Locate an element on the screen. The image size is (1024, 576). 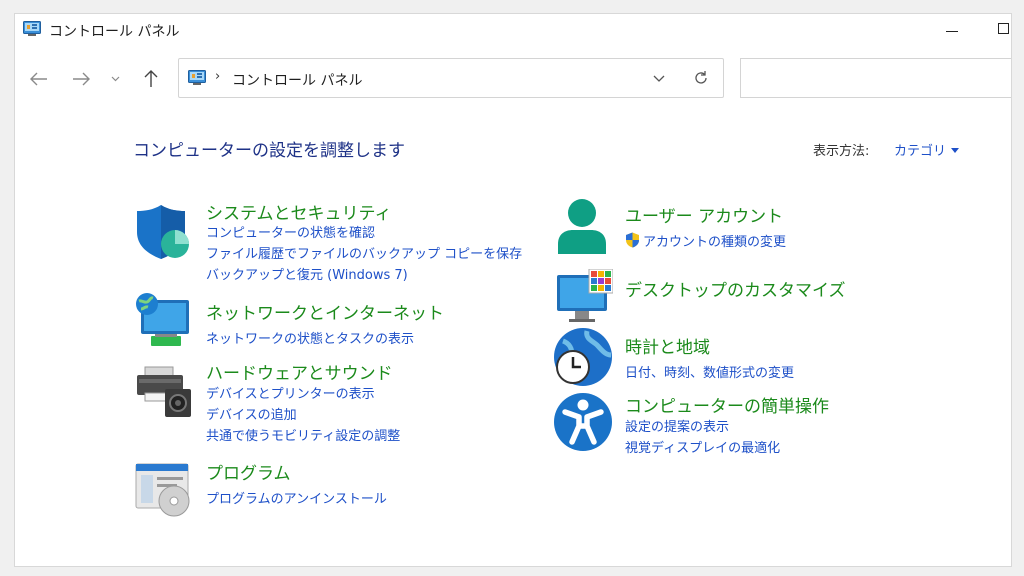
back-button is located at coordinates (39, 79).